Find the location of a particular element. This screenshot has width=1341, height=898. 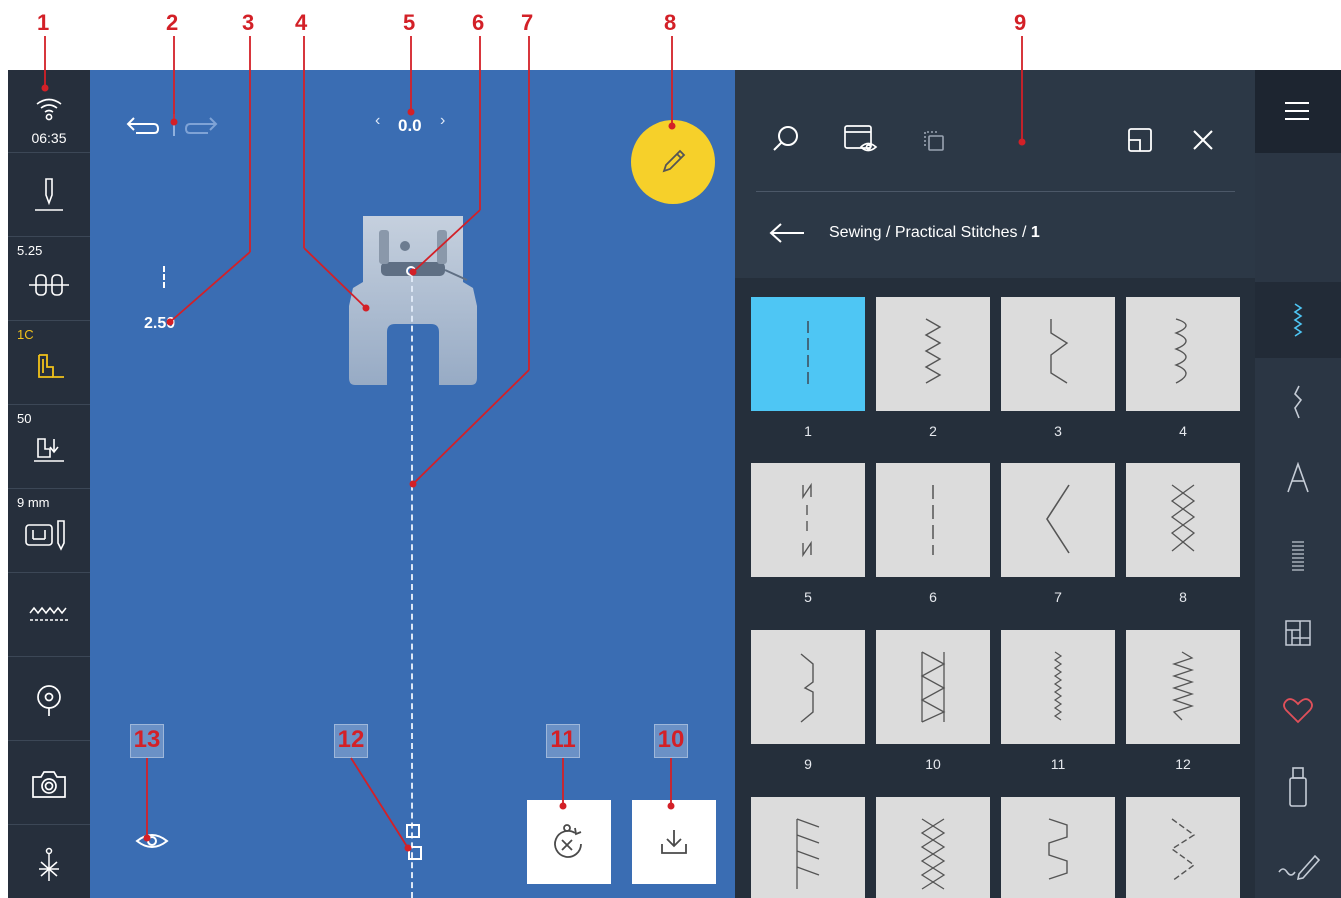

rail-alphabets is located at coordinates (1298, 478).